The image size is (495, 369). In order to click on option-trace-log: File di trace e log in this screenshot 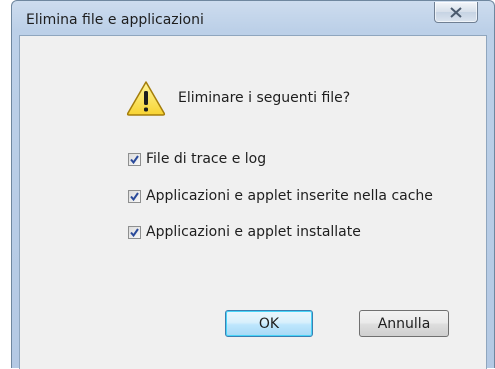, I will do `click(197, 159)`.